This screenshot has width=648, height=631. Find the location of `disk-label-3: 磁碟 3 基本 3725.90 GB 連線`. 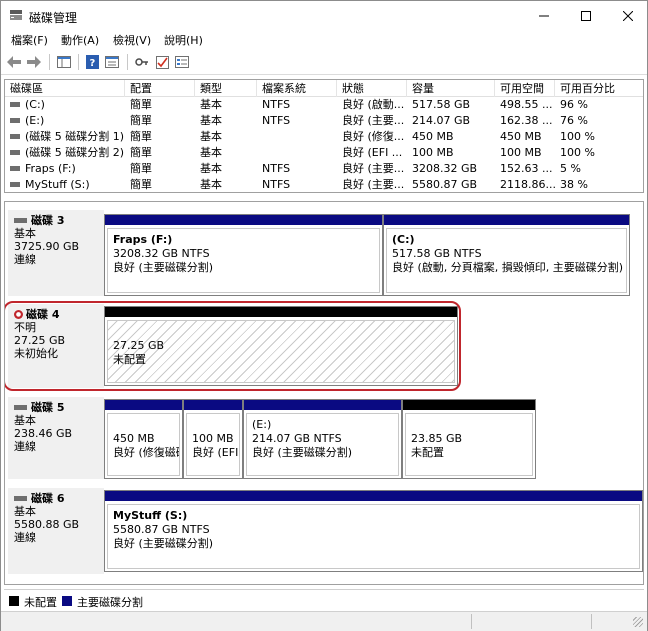

disk-label-3: 磁碟 3 基本 3725.90 GB 連線 is located at coordinates (56, 253).